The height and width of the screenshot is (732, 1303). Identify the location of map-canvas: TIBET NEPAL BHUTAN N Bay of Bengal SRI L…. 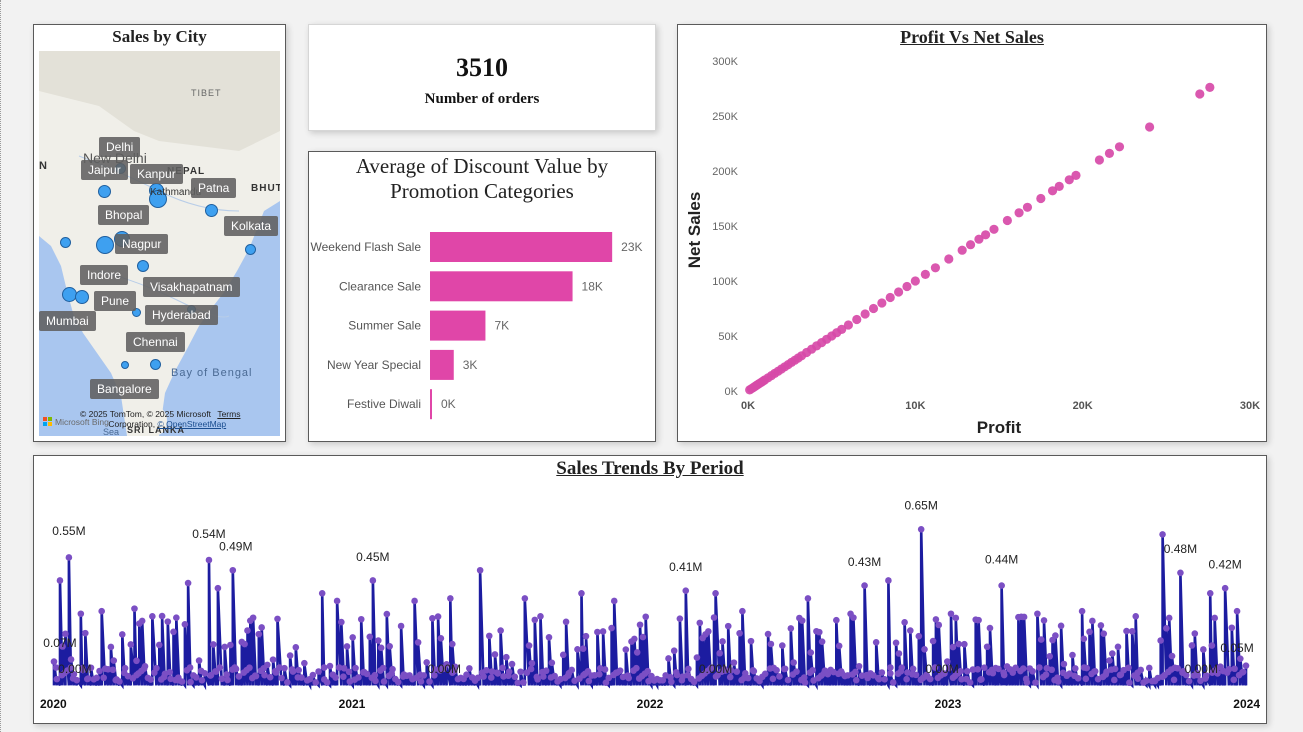
(159, 243).